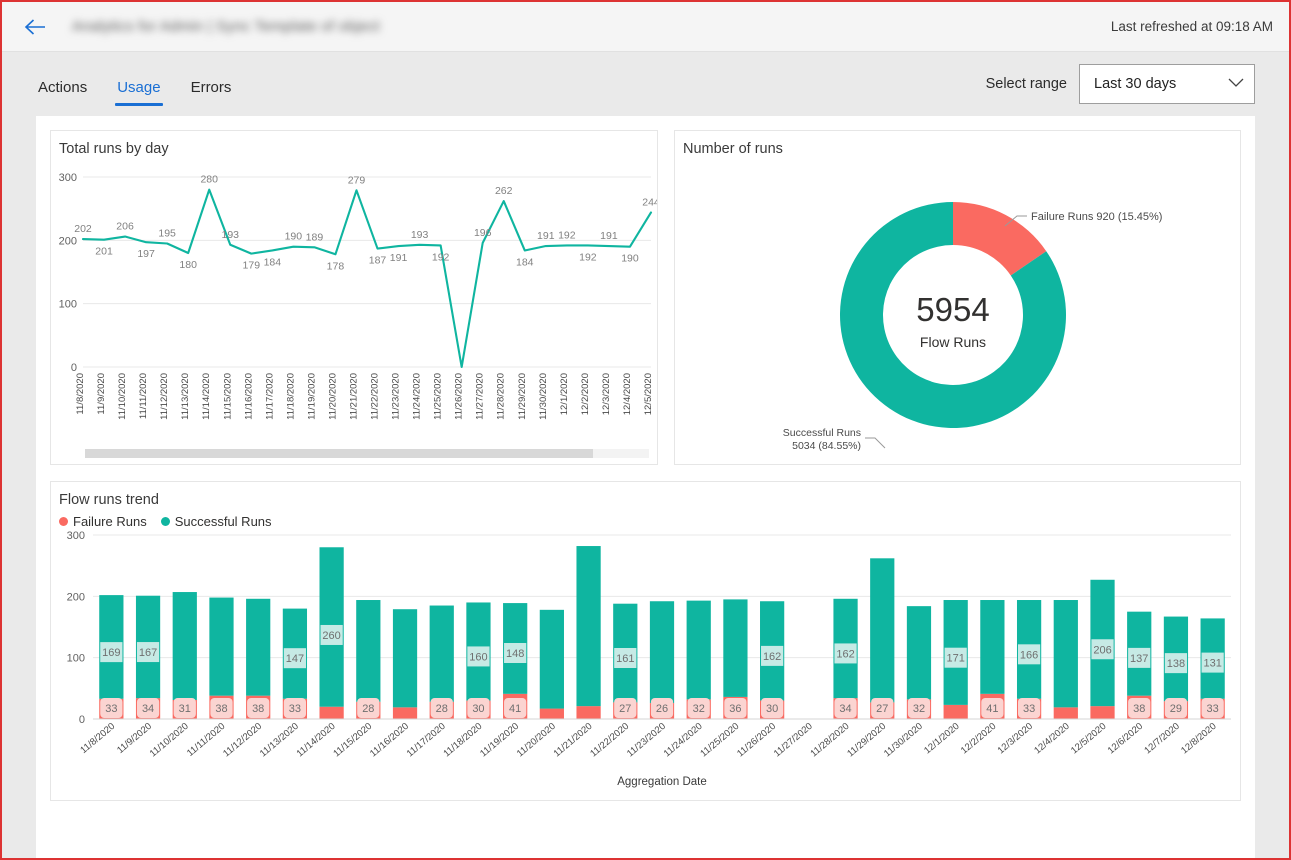 Image resolution: width=1291 pixels, height=860 pixels. What do you see at coordinates (822, 433) in the screenshot?
I see `donut-successful-label-line1: Successful Runs` at bounding box center [822, 433].